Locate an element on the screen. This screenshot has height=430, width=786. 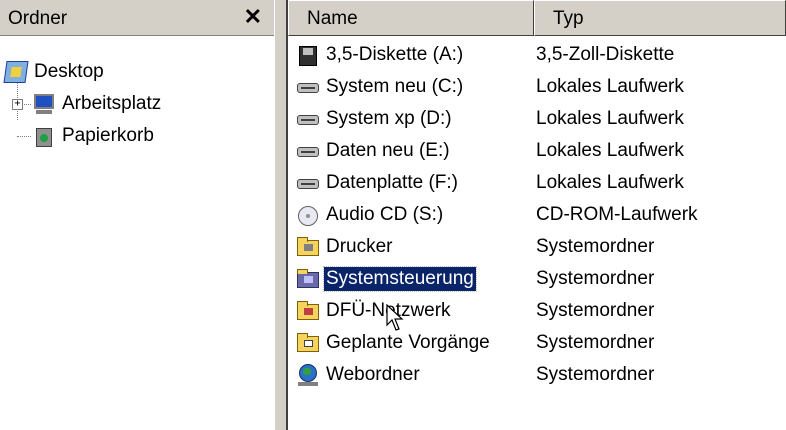
name-cell: 3,5-Diskette (A:) is located at coordinates (380, 55).